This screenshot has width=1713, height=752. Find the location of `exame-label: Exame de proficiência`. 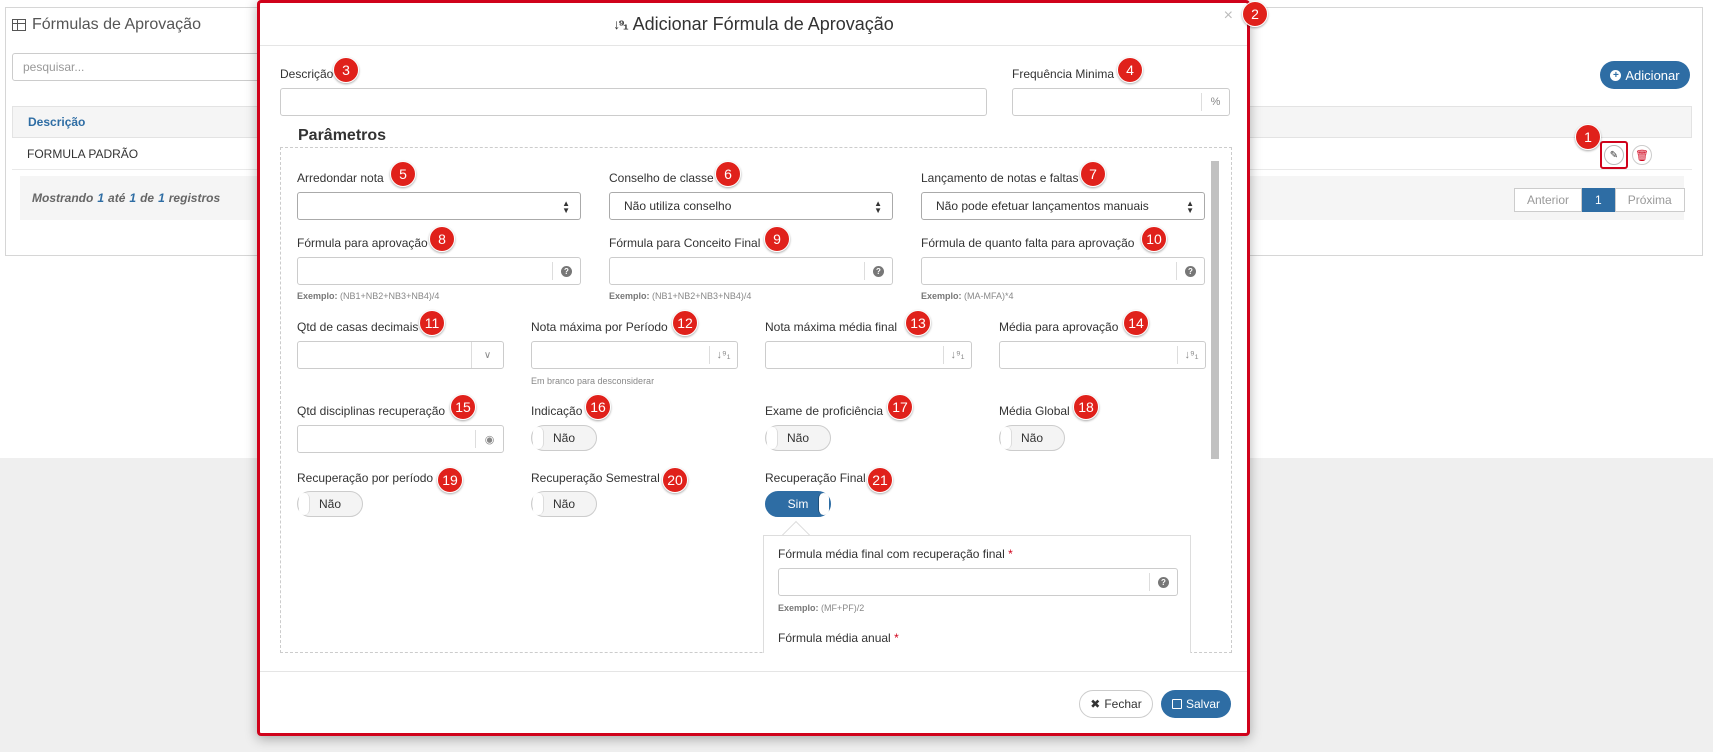

exame-label: Exame de proficiência is located at coordinates (824, 411).